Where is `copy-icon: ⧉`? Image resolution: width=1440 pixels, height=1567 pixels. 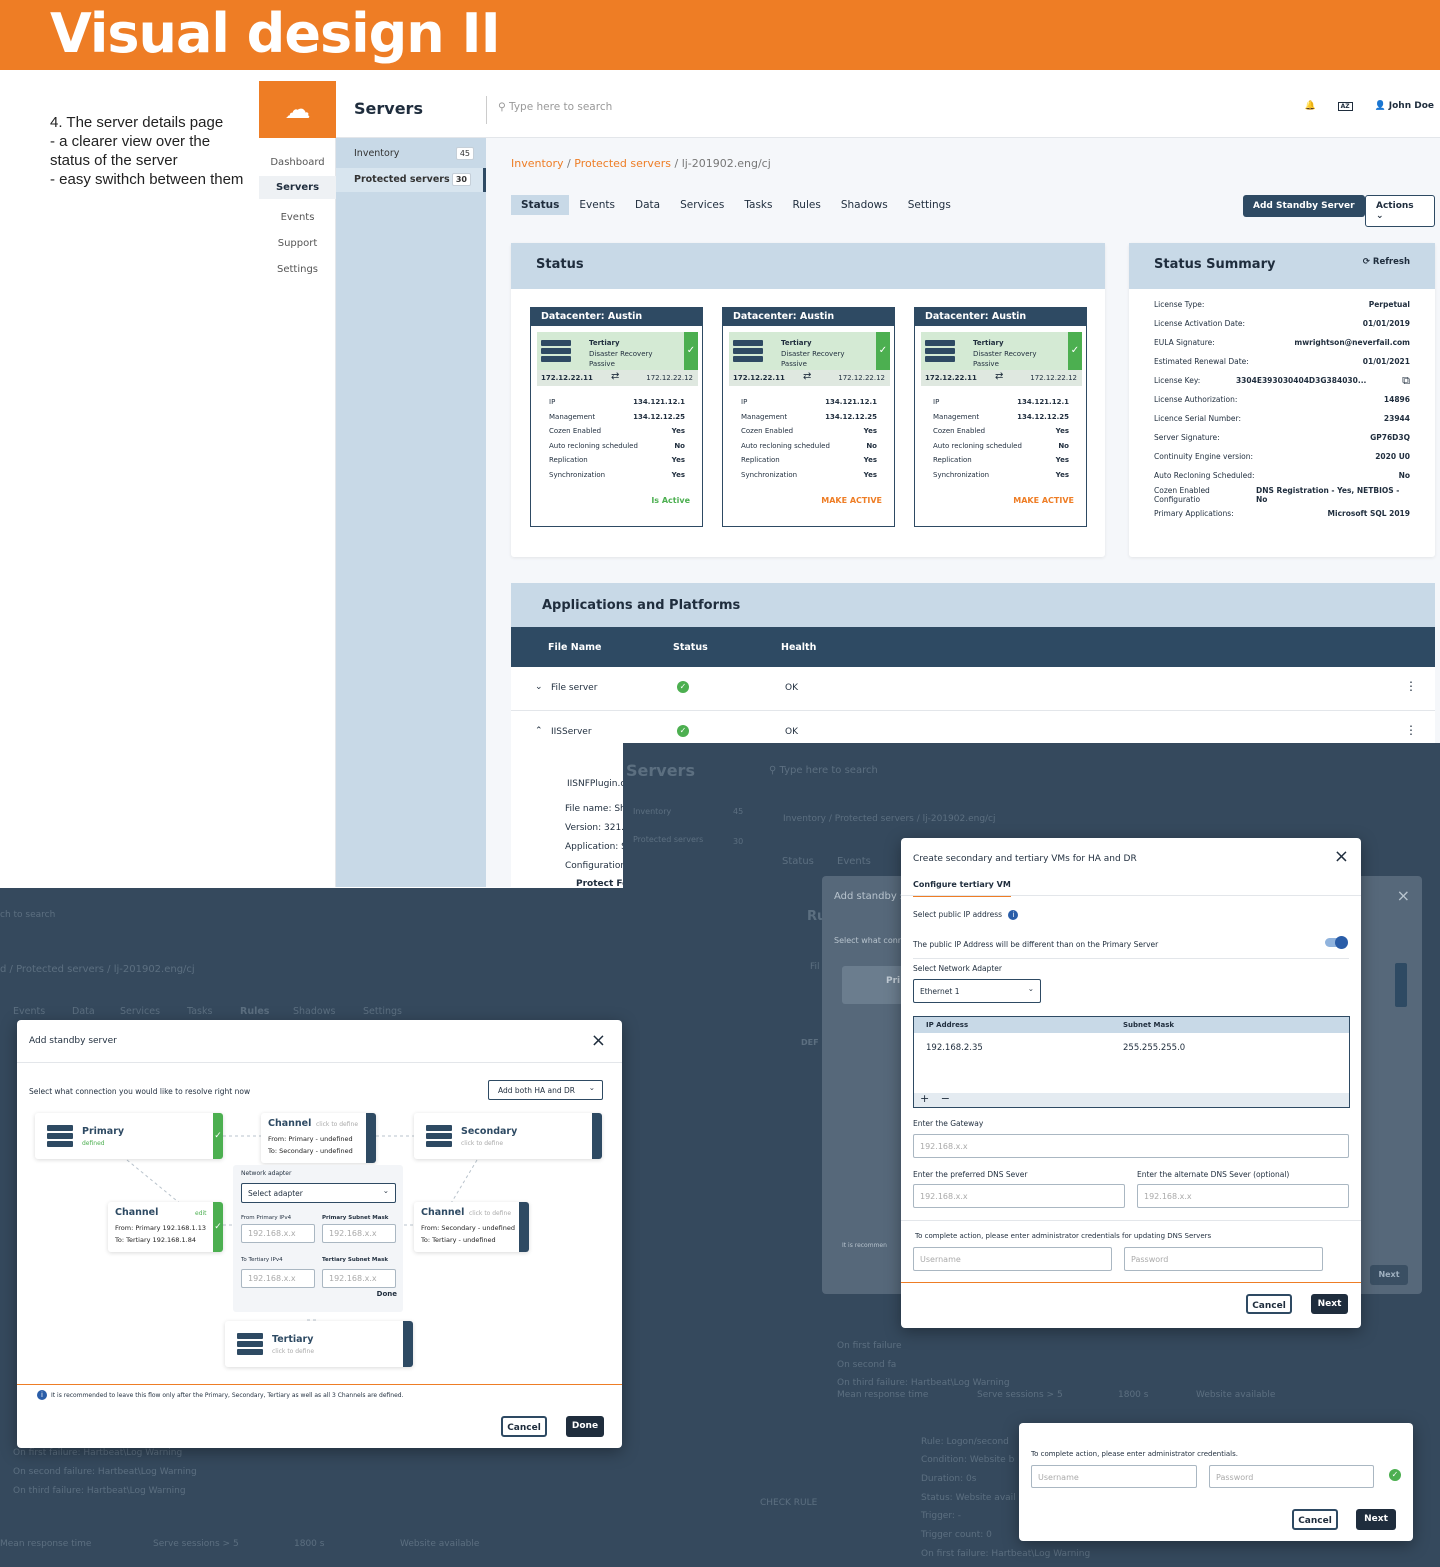 copy-icon: ⧉ is located at coordinates (1406, 381).